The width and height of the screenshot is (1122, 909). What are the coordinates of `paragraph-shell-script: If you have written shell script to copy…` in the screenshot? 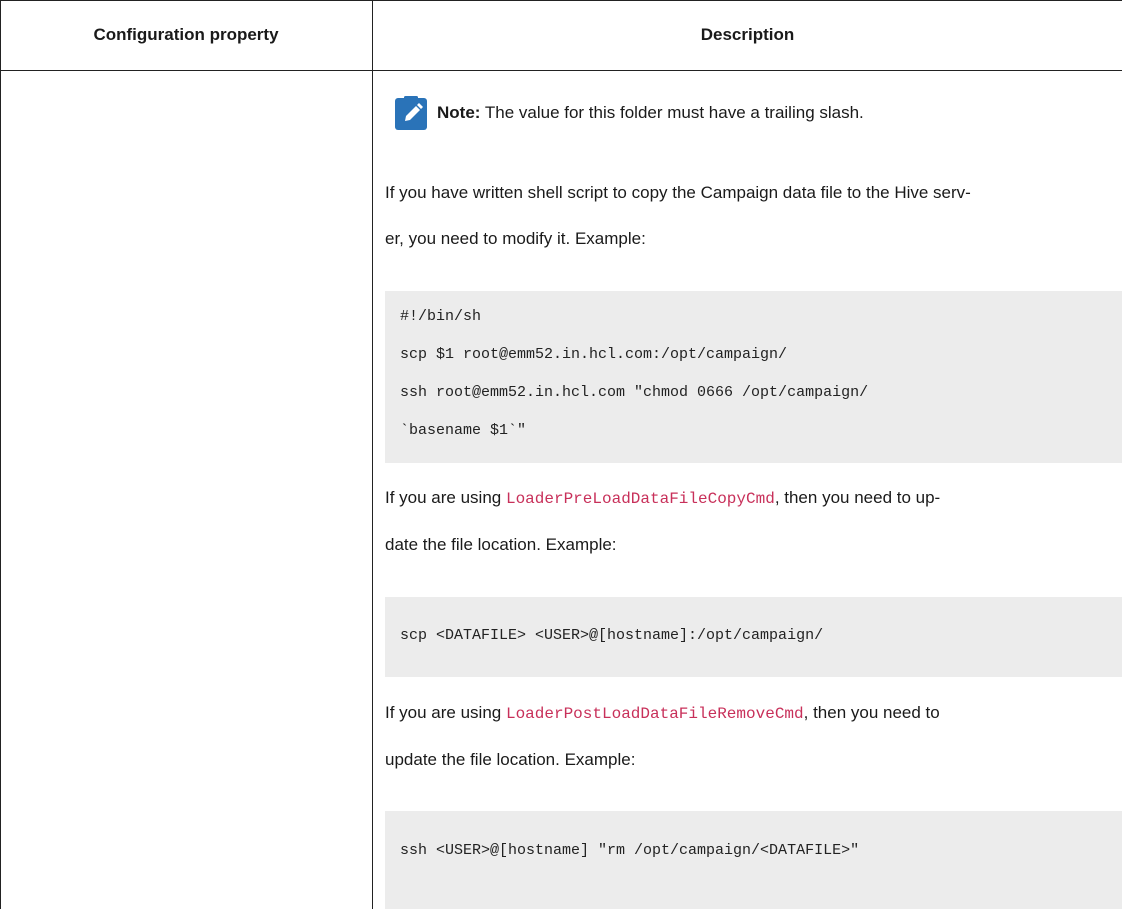 It's located at (750, 216).